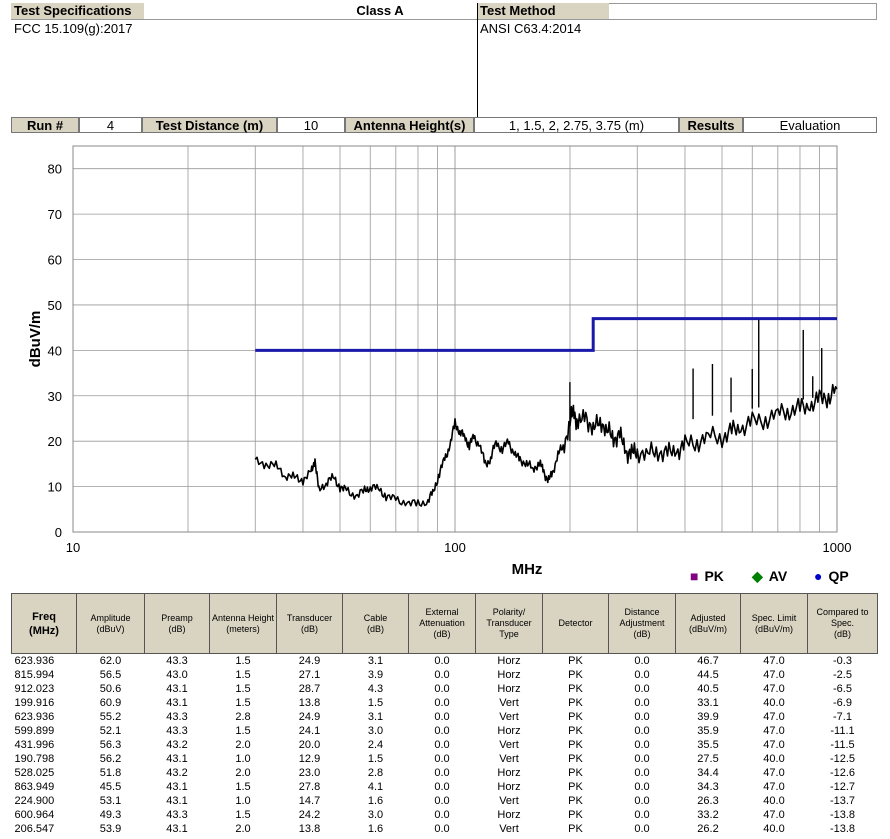  I want to click on table-cell: 199.916, so click(34, 703).